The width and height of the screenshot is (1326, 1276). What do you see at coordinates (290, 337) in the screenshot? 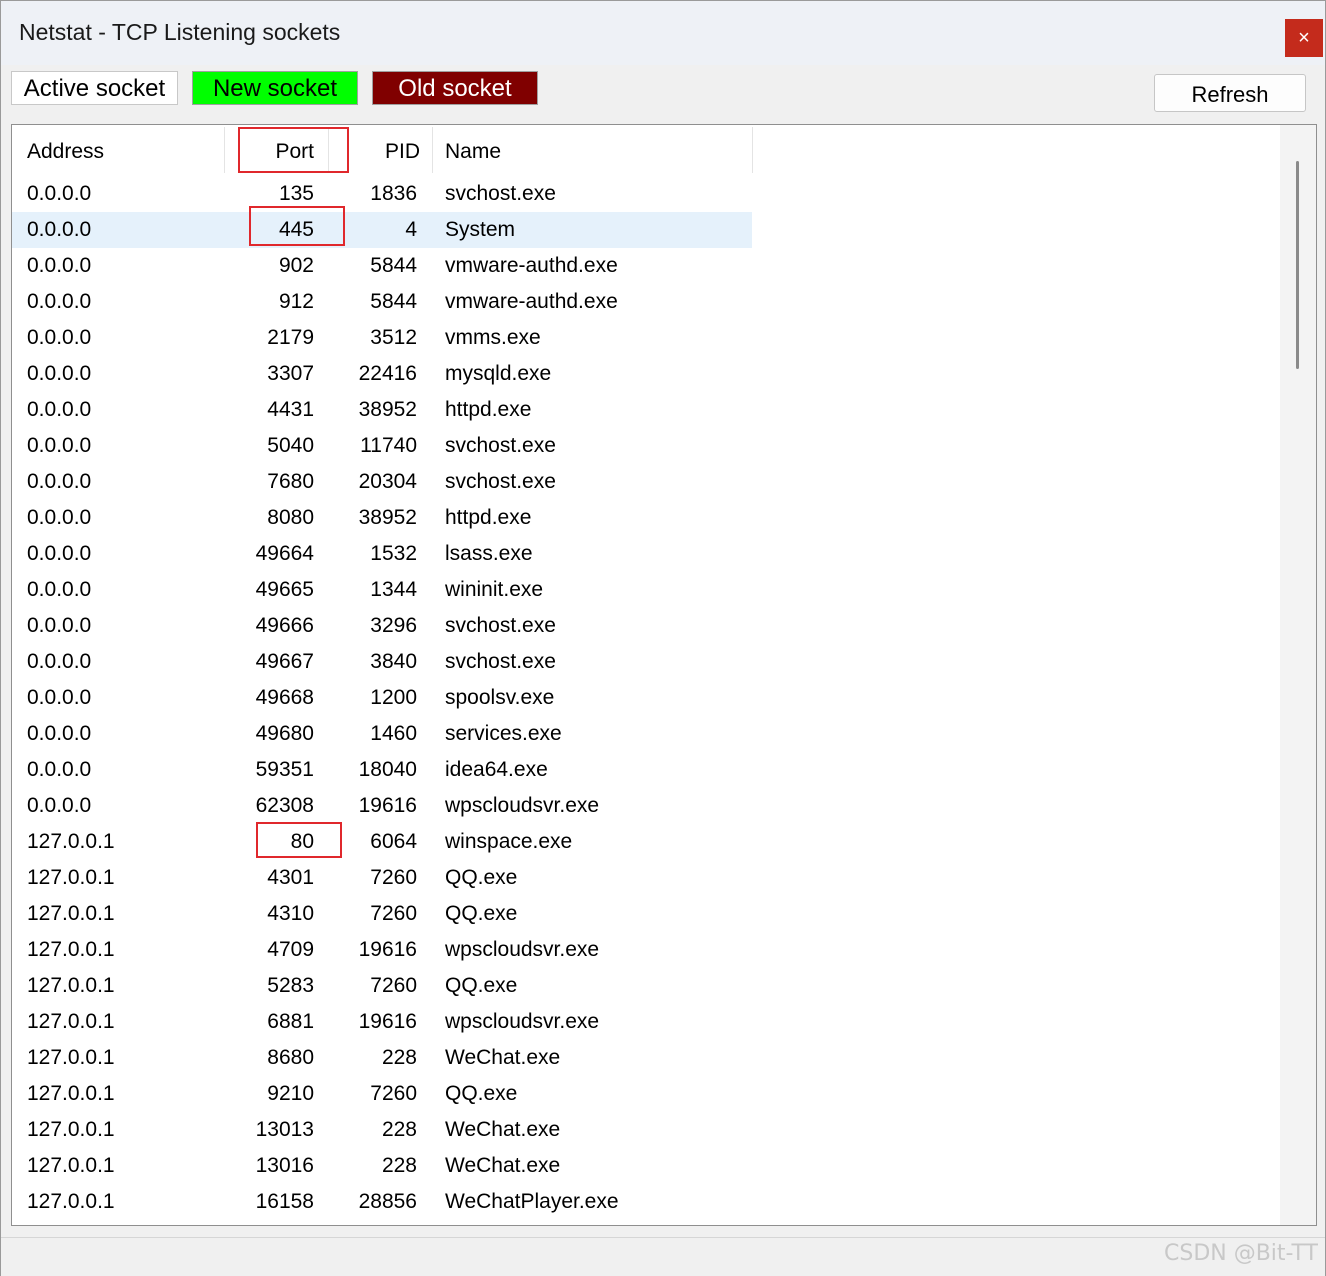
I see `port-cell: 2179` at bounding box center [290, 337].